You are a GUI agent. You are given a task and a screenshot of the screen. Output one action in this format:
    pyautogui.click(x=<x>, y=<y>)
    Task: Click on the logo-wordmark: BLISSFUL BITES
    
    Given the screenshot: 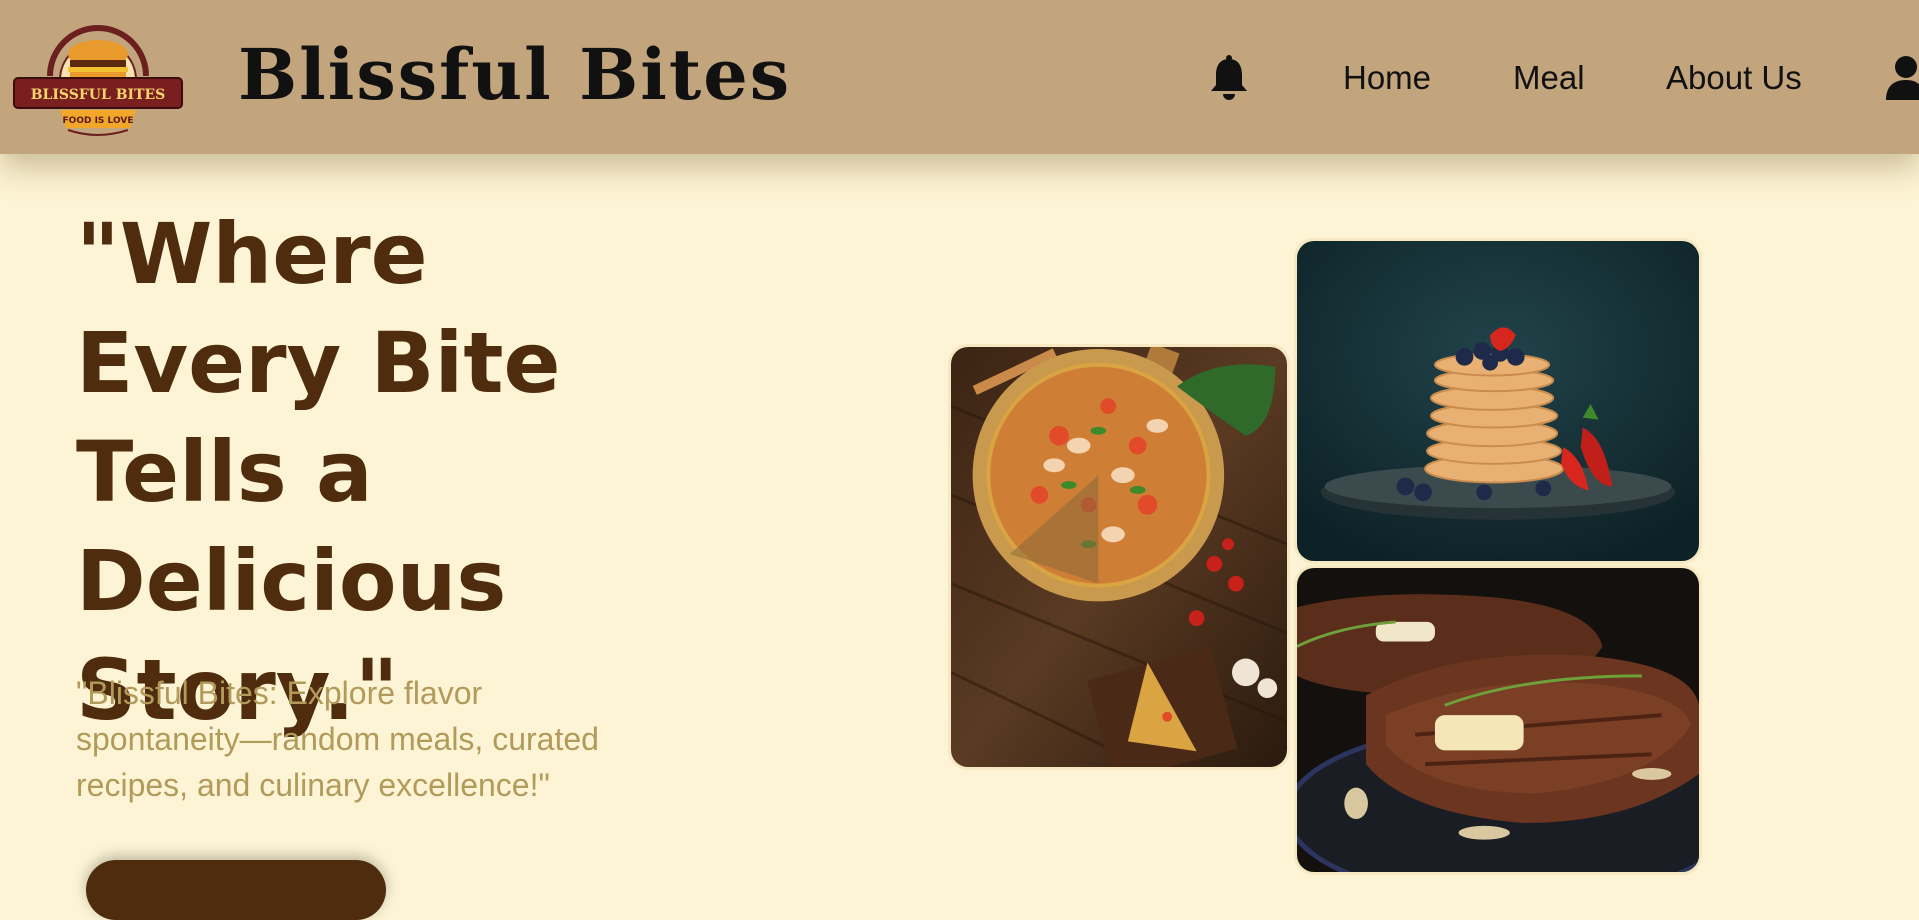 What is the action you would take?
    pyautogui.click(x=98, y=95)
    